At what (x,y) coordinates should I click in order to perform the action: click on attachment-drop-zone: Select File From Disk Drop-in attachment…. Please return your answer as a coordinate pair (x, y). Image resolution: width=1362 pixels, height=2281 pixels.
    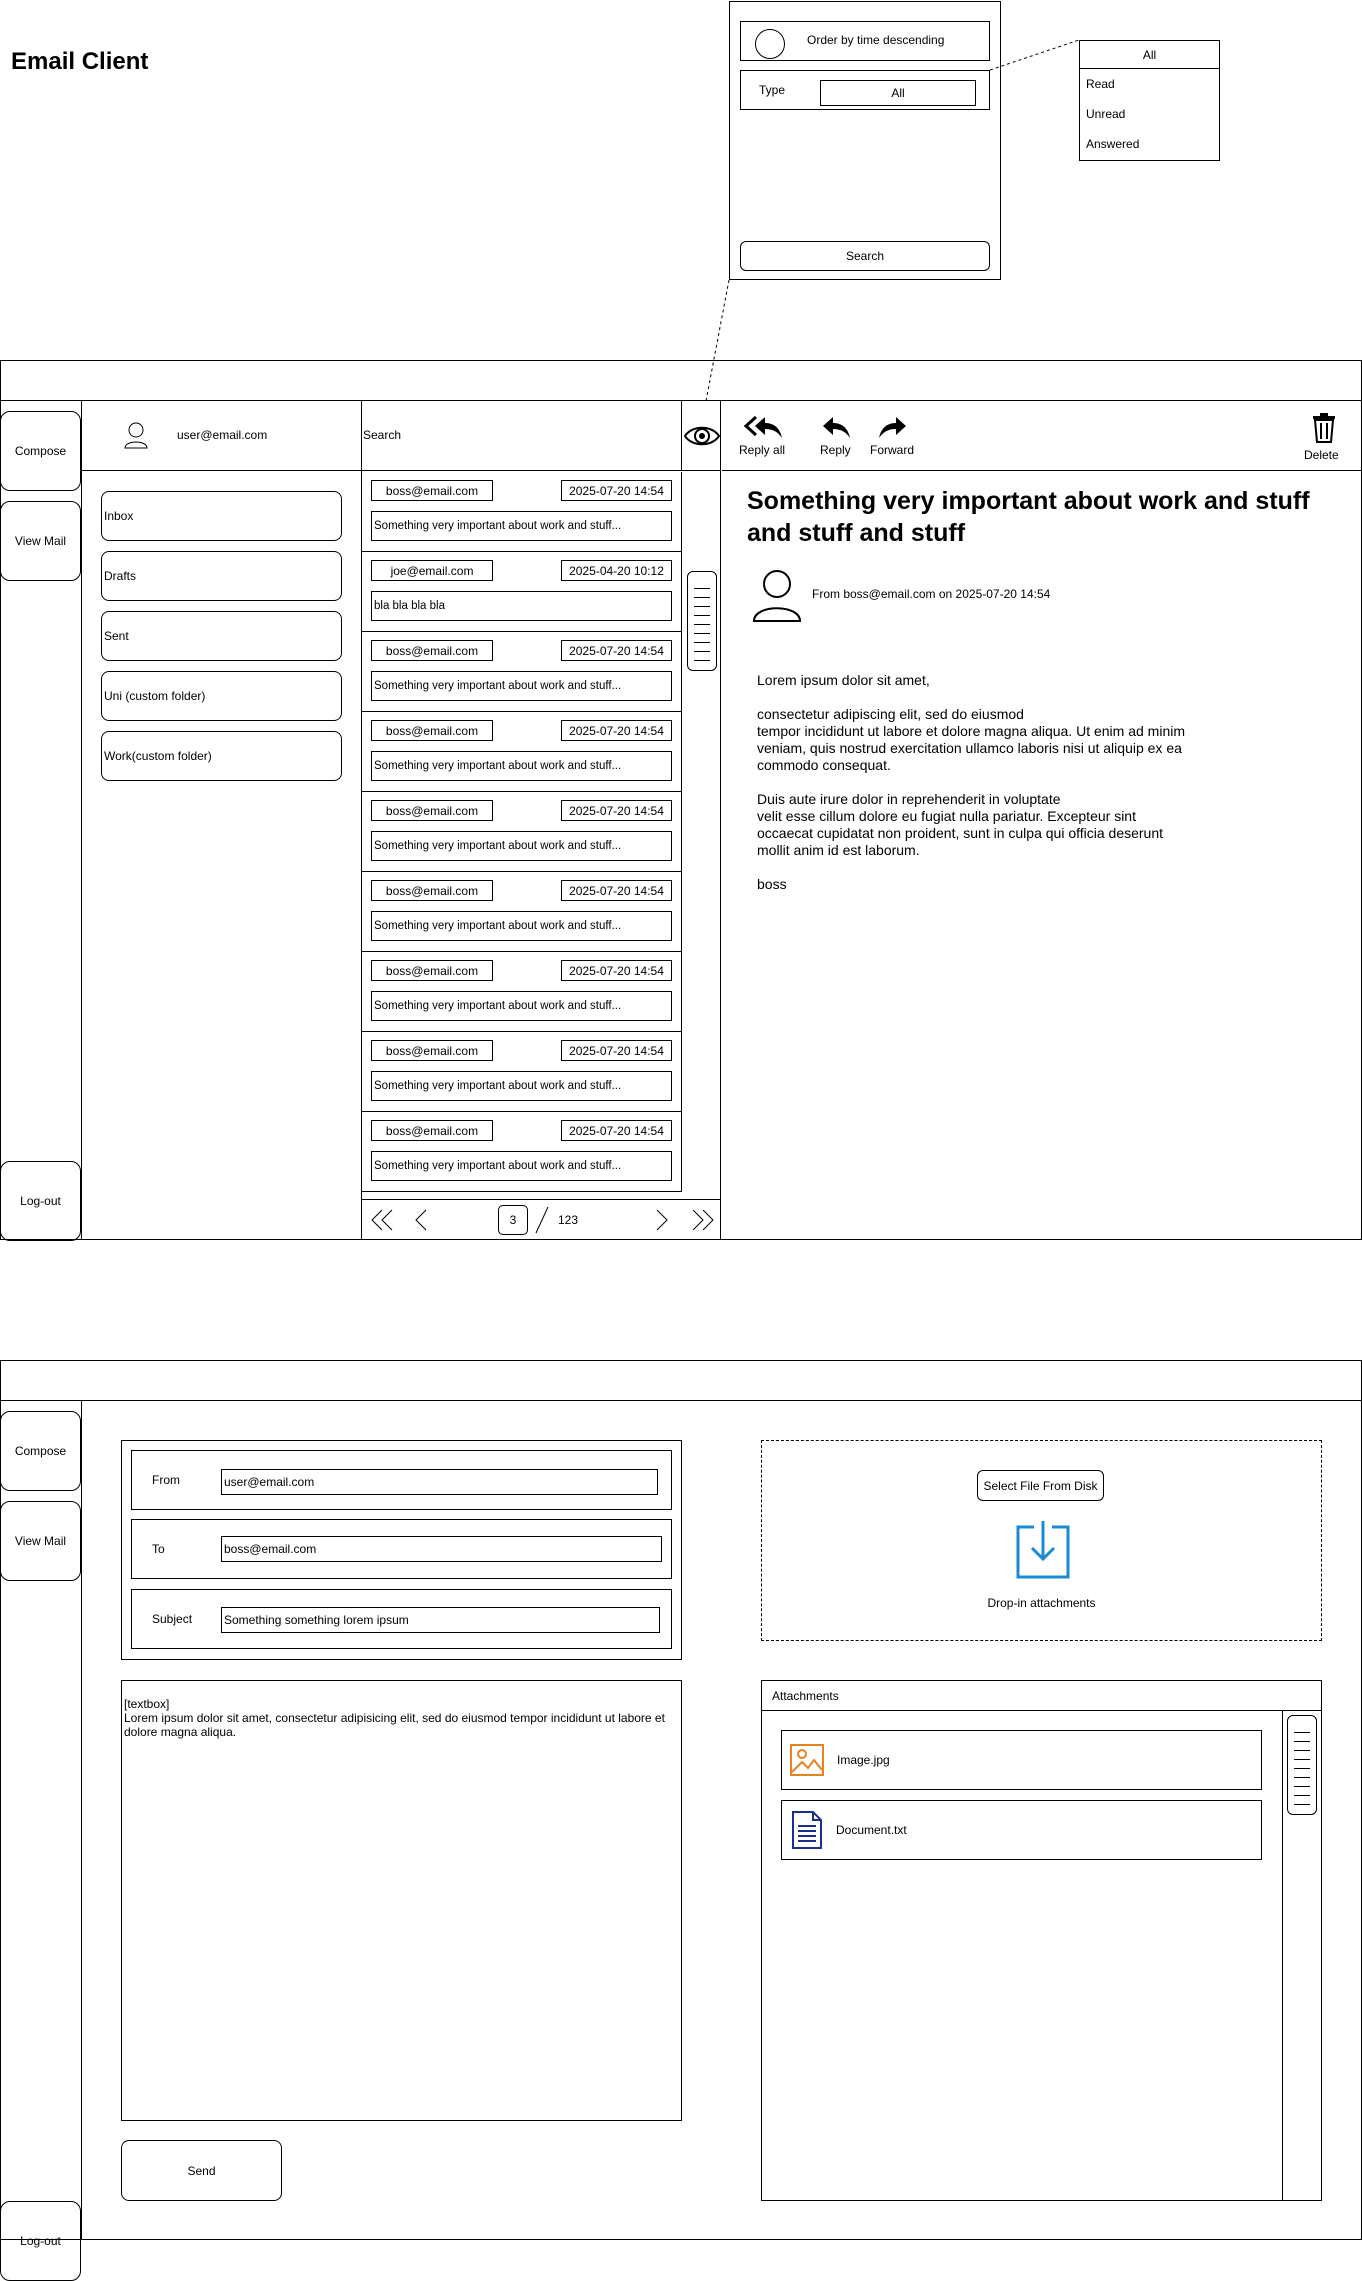
    Looking at the image, I should click on (1041, 1540).